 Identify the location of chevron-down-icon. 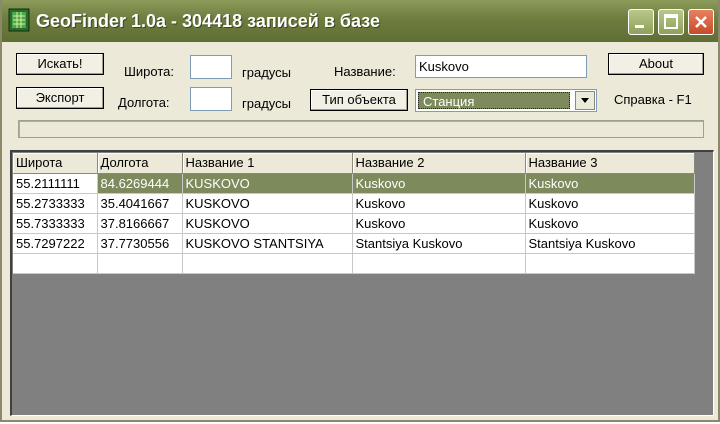
(585, 100).